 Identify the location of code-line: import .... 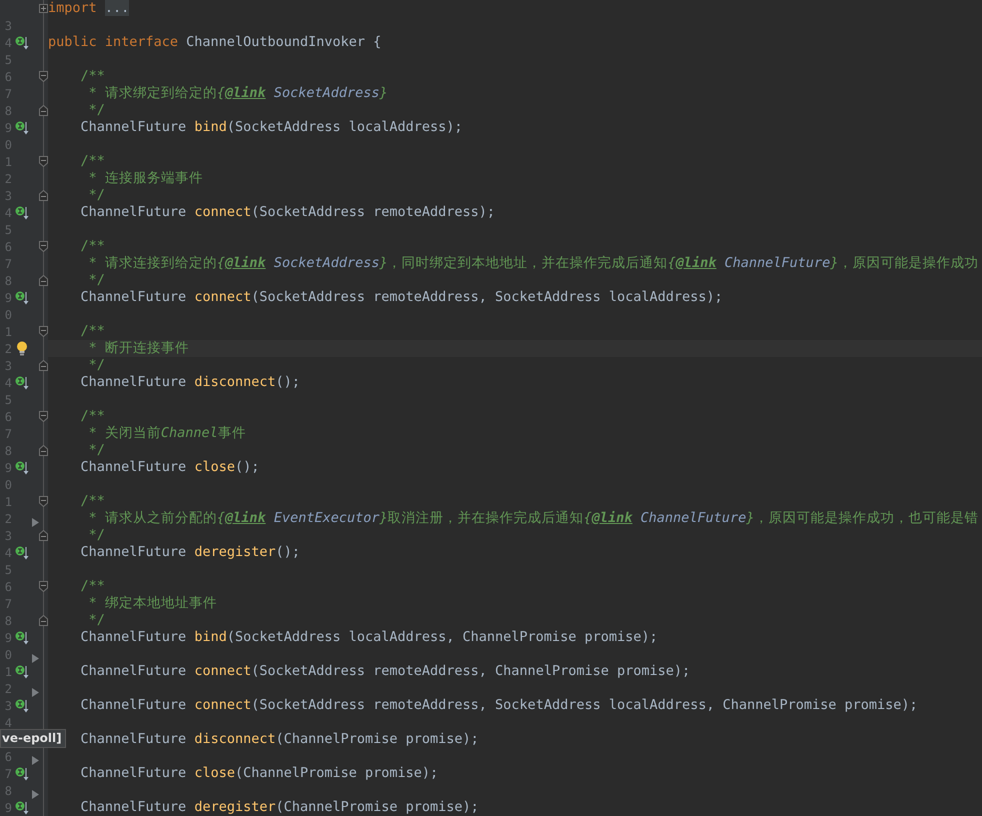
(89, 8).